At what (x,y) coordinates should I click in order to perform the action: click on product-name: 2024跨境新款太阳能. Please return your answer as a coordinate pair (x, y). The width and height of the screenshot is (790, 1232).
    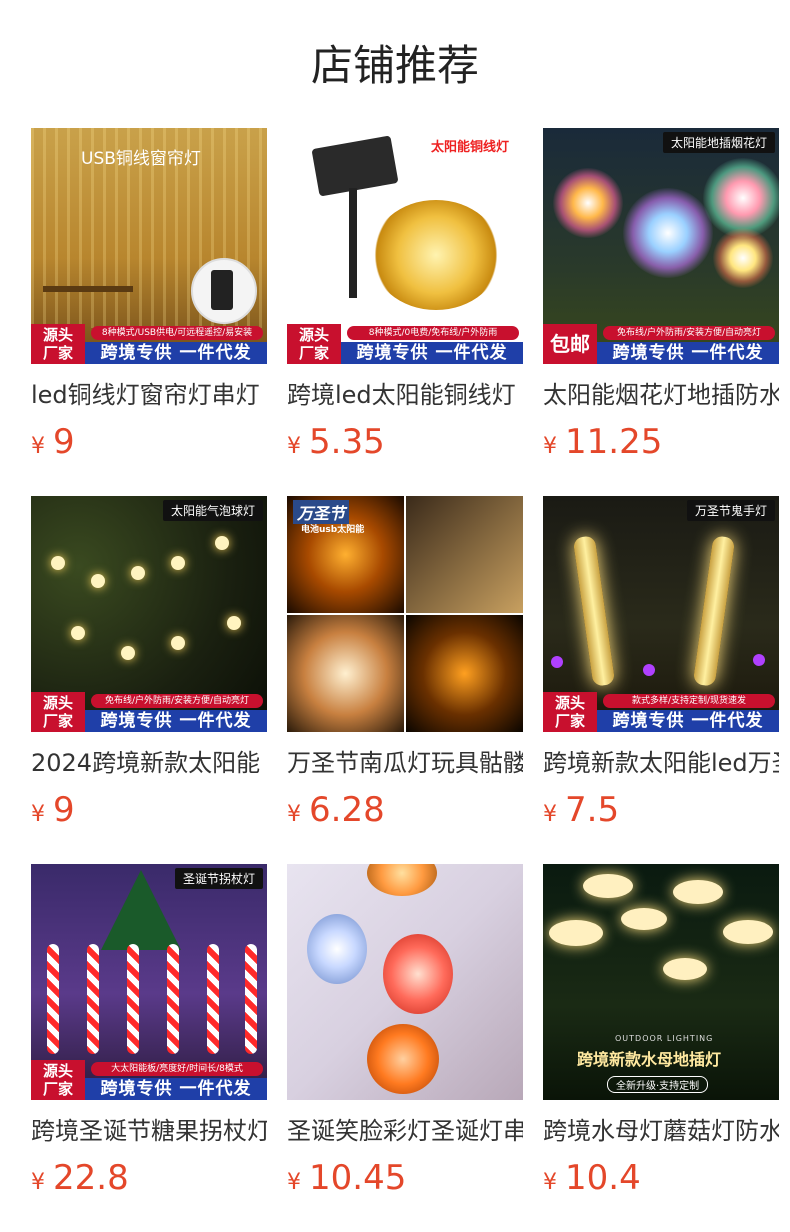
    Looking at the image, I should click on (149, 763).